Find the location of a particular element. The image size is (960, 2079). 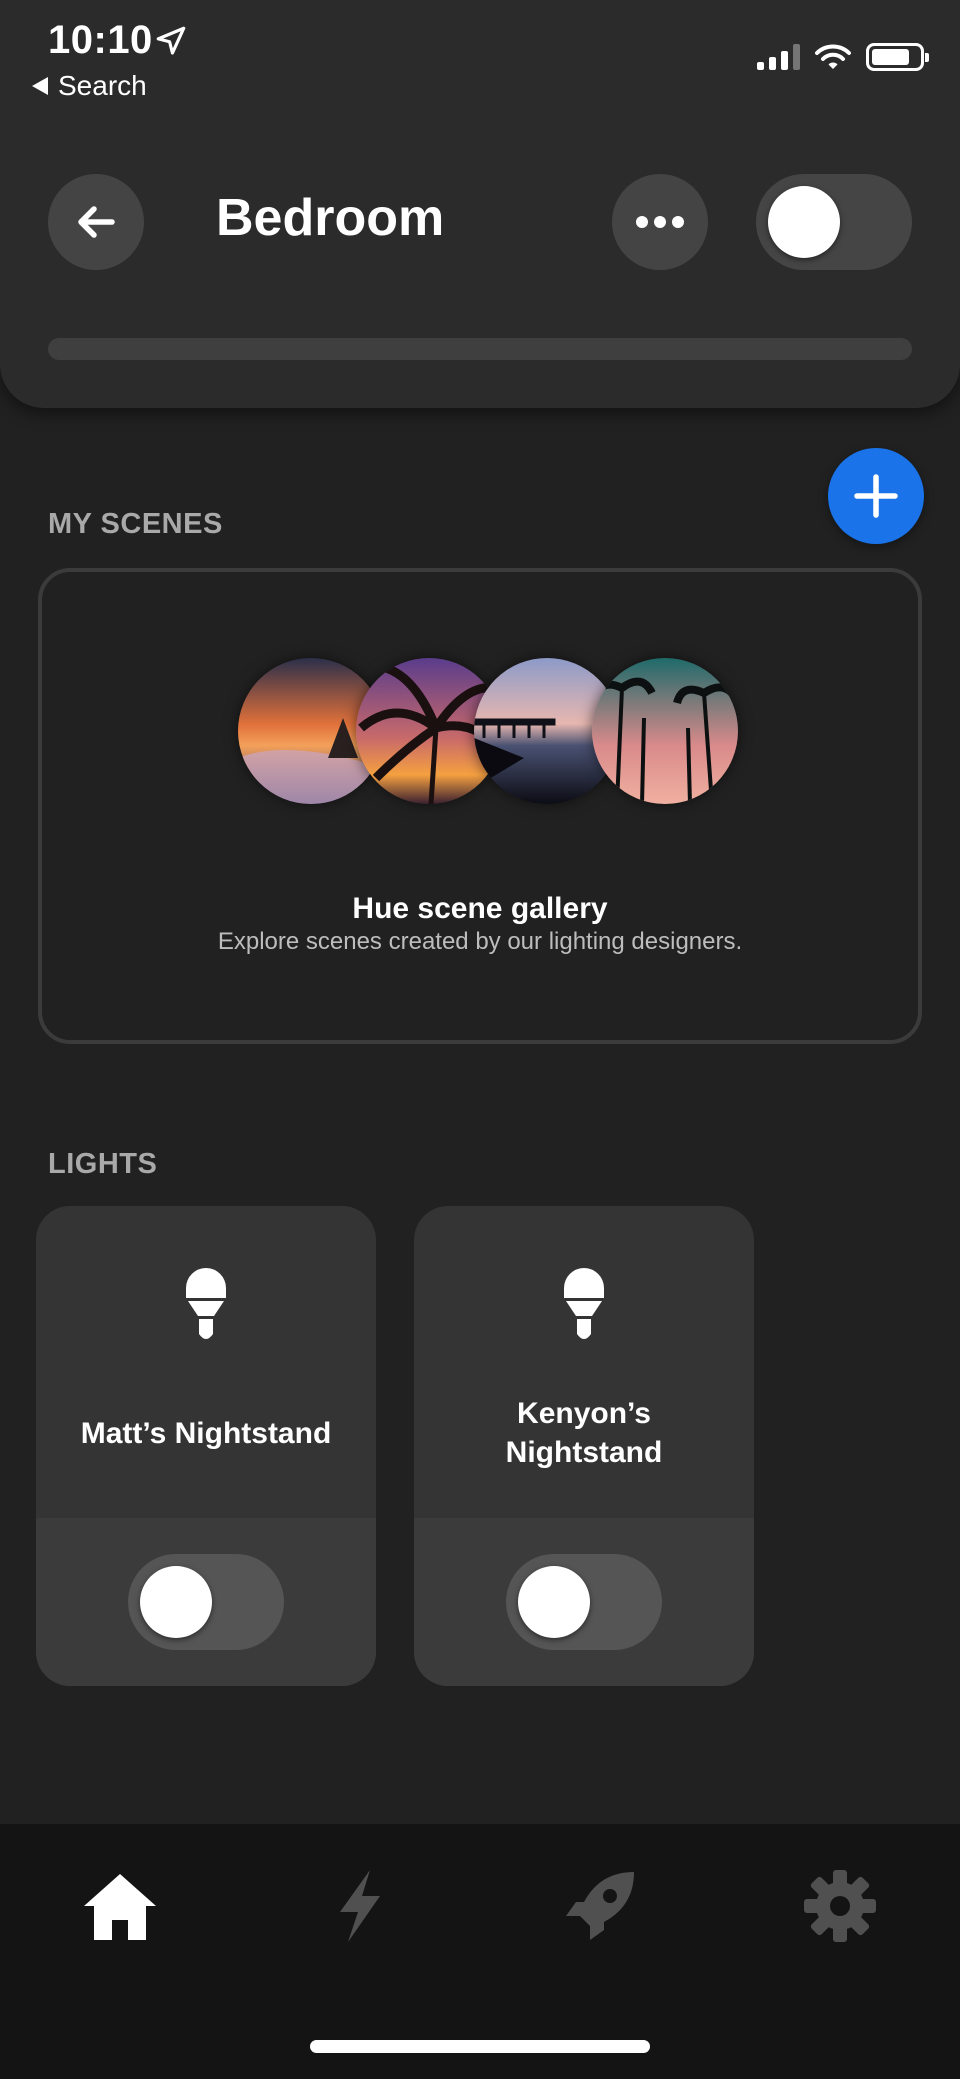

bottom-tab-bar is located at coordinates (480, 1951).